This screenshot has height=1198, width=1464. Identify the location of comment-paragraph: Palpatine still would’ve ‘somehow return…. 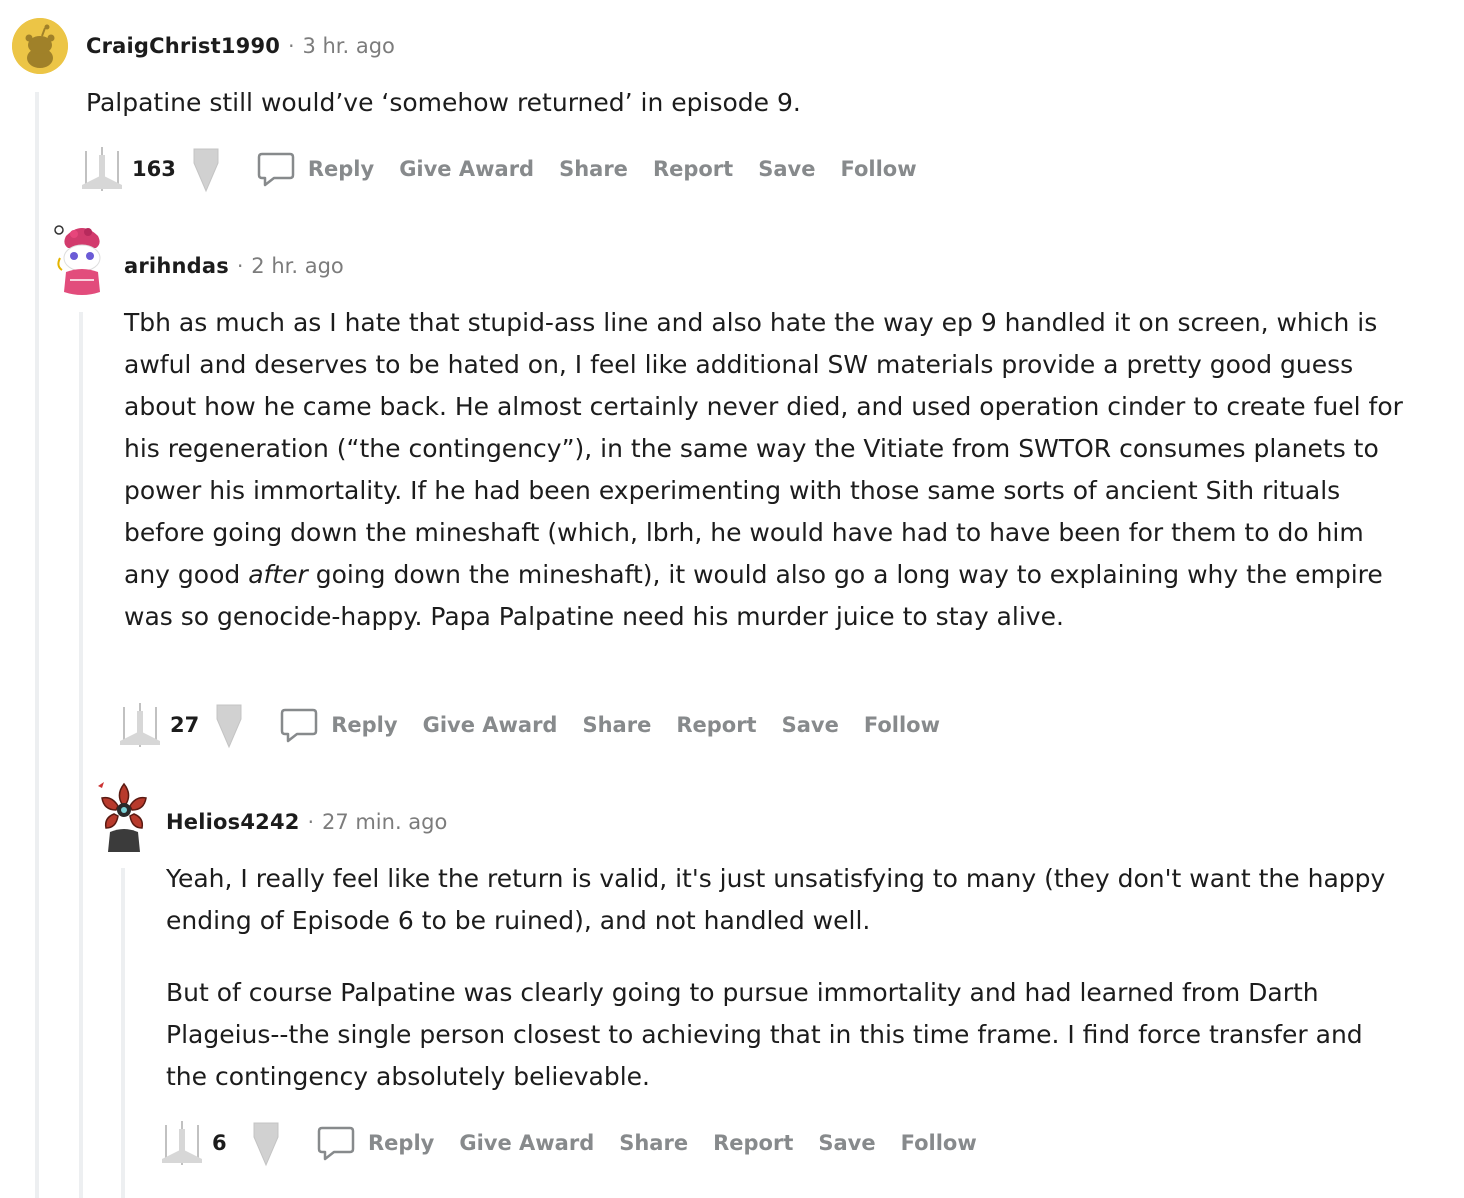
(443, 102).